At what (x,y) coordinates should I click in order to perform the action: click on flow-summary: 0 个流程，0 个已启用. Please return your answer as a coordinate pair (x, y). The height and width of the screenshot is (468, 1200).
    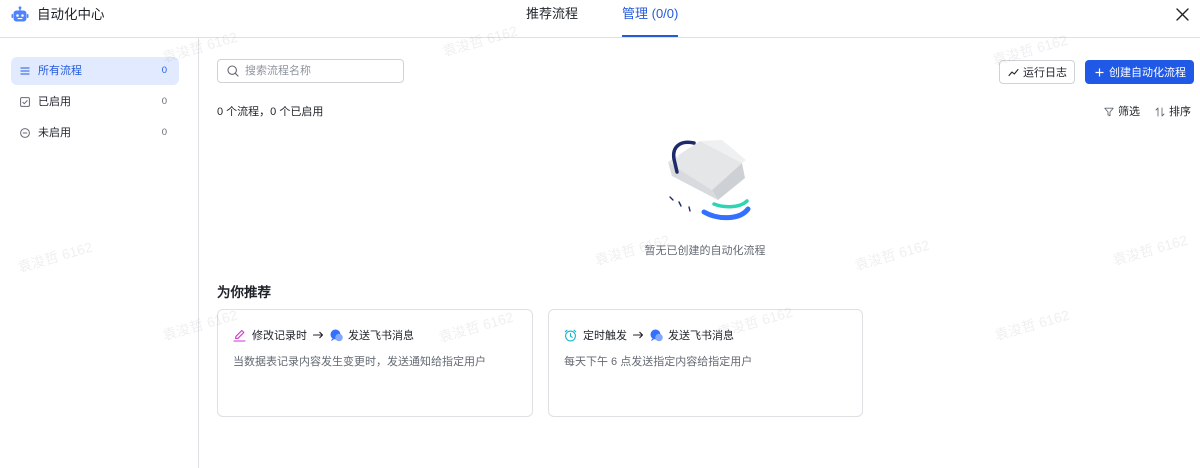
    Looking at the image, I should click on (270, 112).